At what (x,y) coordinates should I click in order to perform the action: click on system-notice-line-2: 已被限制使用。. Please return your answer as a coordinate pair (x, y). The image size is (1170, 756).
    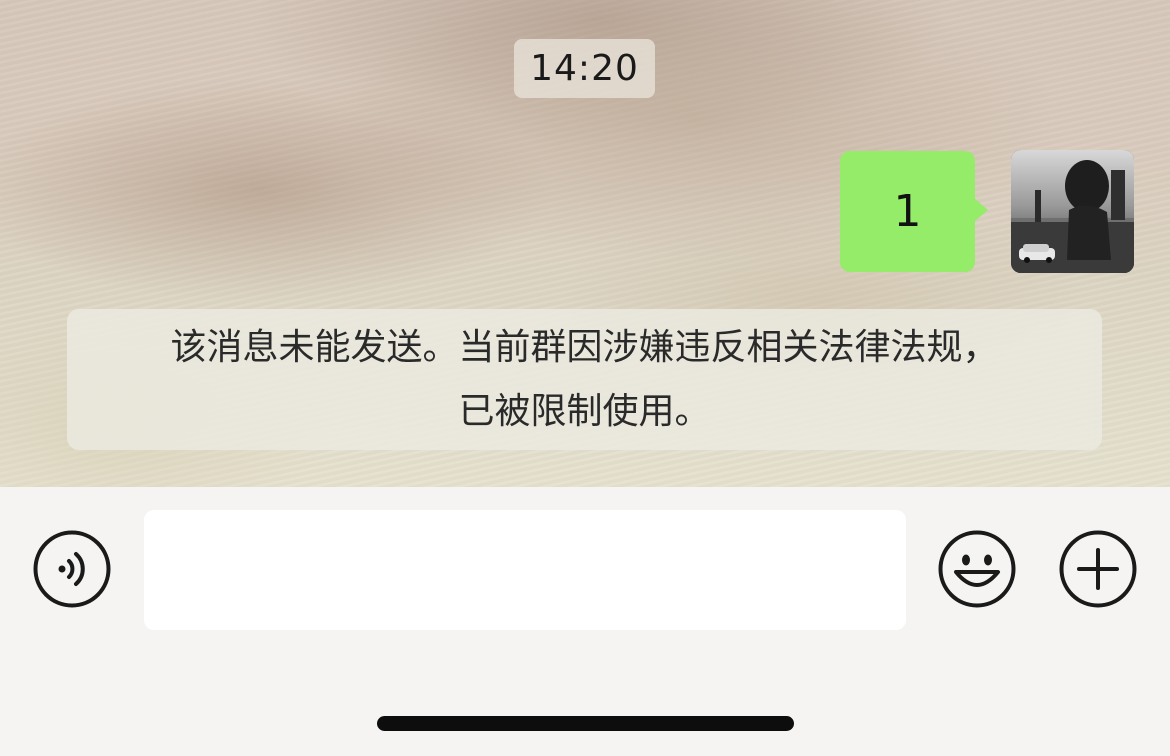
    Looking at the image, I should click on (584, 411).